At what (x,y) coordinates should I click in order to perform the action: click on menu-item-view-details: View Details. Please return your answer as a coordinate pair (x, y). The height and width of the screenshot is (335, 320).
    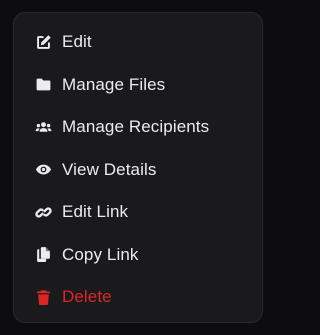
    Looking at the image, I should click on (138, 170).